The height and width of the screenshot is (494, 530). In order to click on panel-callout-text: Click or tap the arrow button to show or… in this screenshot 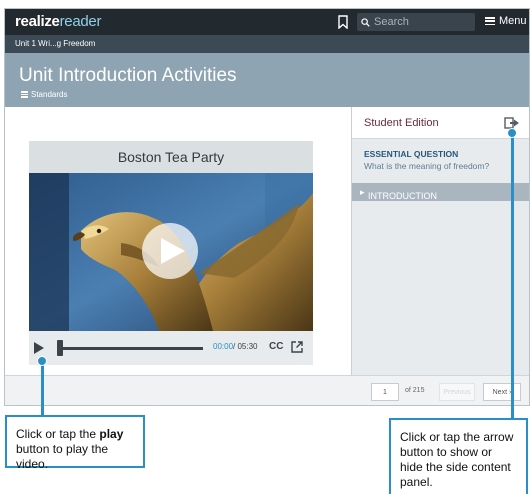, I will do `click(457, 459)`.